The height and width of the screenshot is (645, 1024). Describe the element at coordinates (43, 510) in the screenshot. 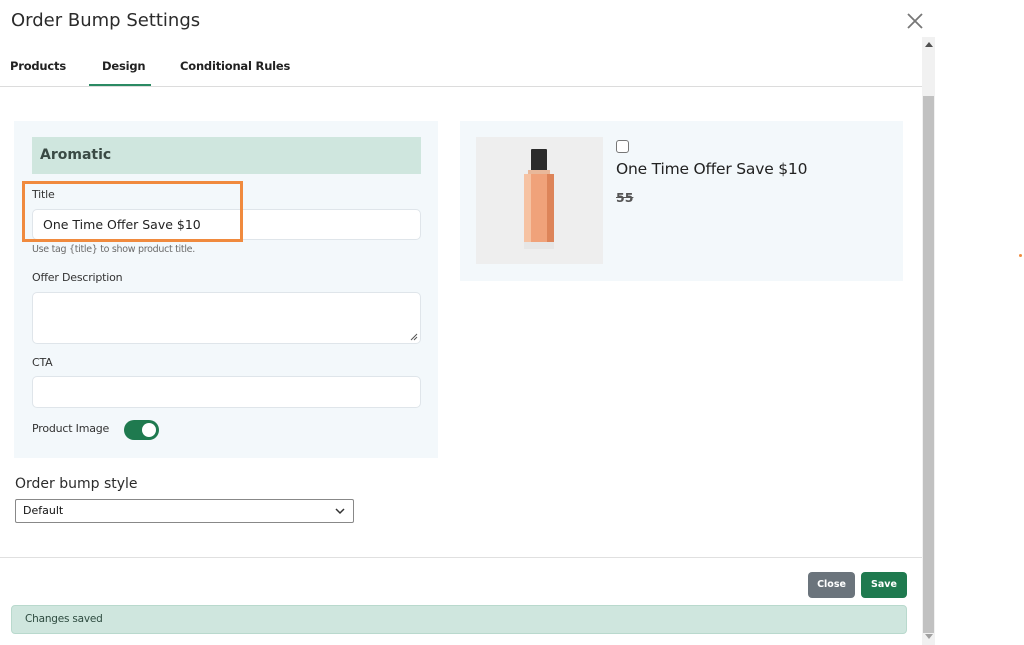

I see `select-value: Default` at that location.